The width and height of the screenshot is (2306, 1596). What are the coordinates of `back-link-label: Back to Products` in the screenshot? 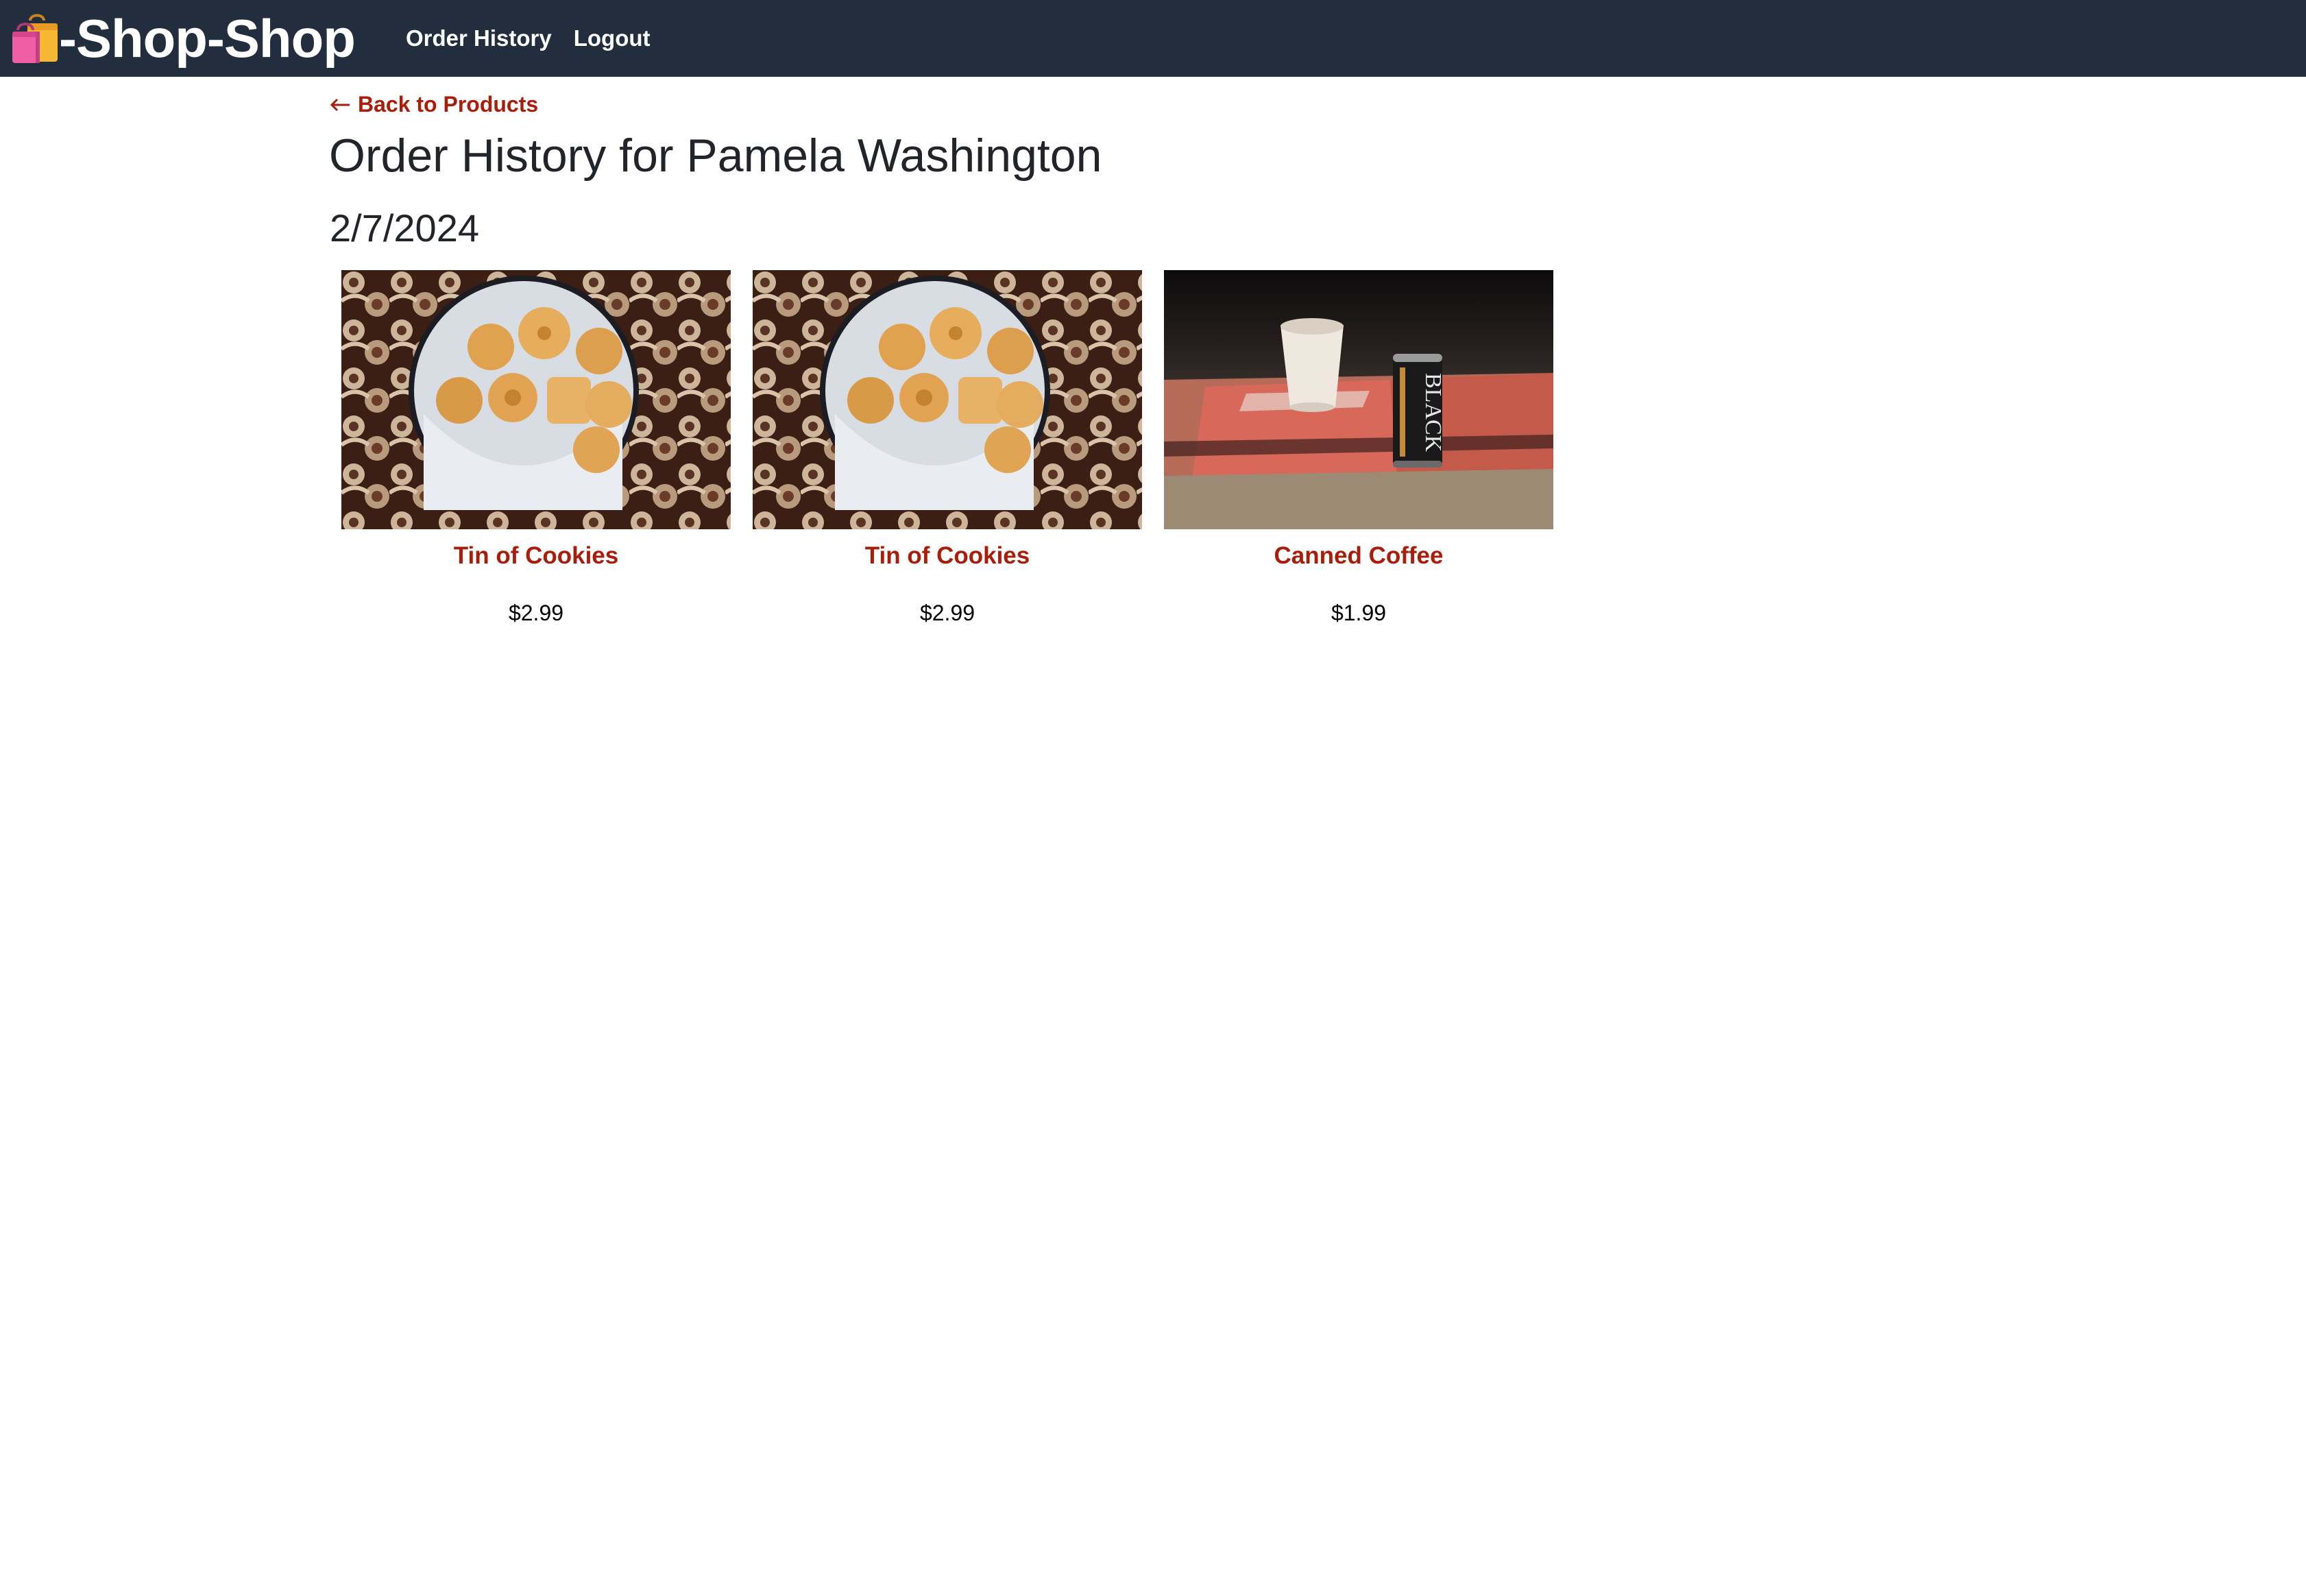 It's located at (448, 105).